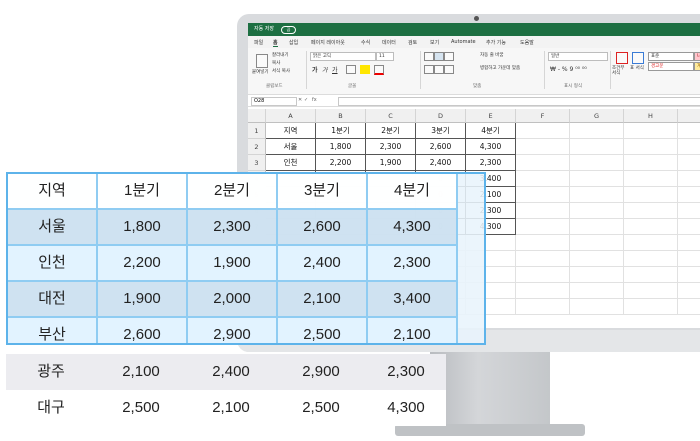  I want to click on tab-help: 도움말, so click(527, 42).